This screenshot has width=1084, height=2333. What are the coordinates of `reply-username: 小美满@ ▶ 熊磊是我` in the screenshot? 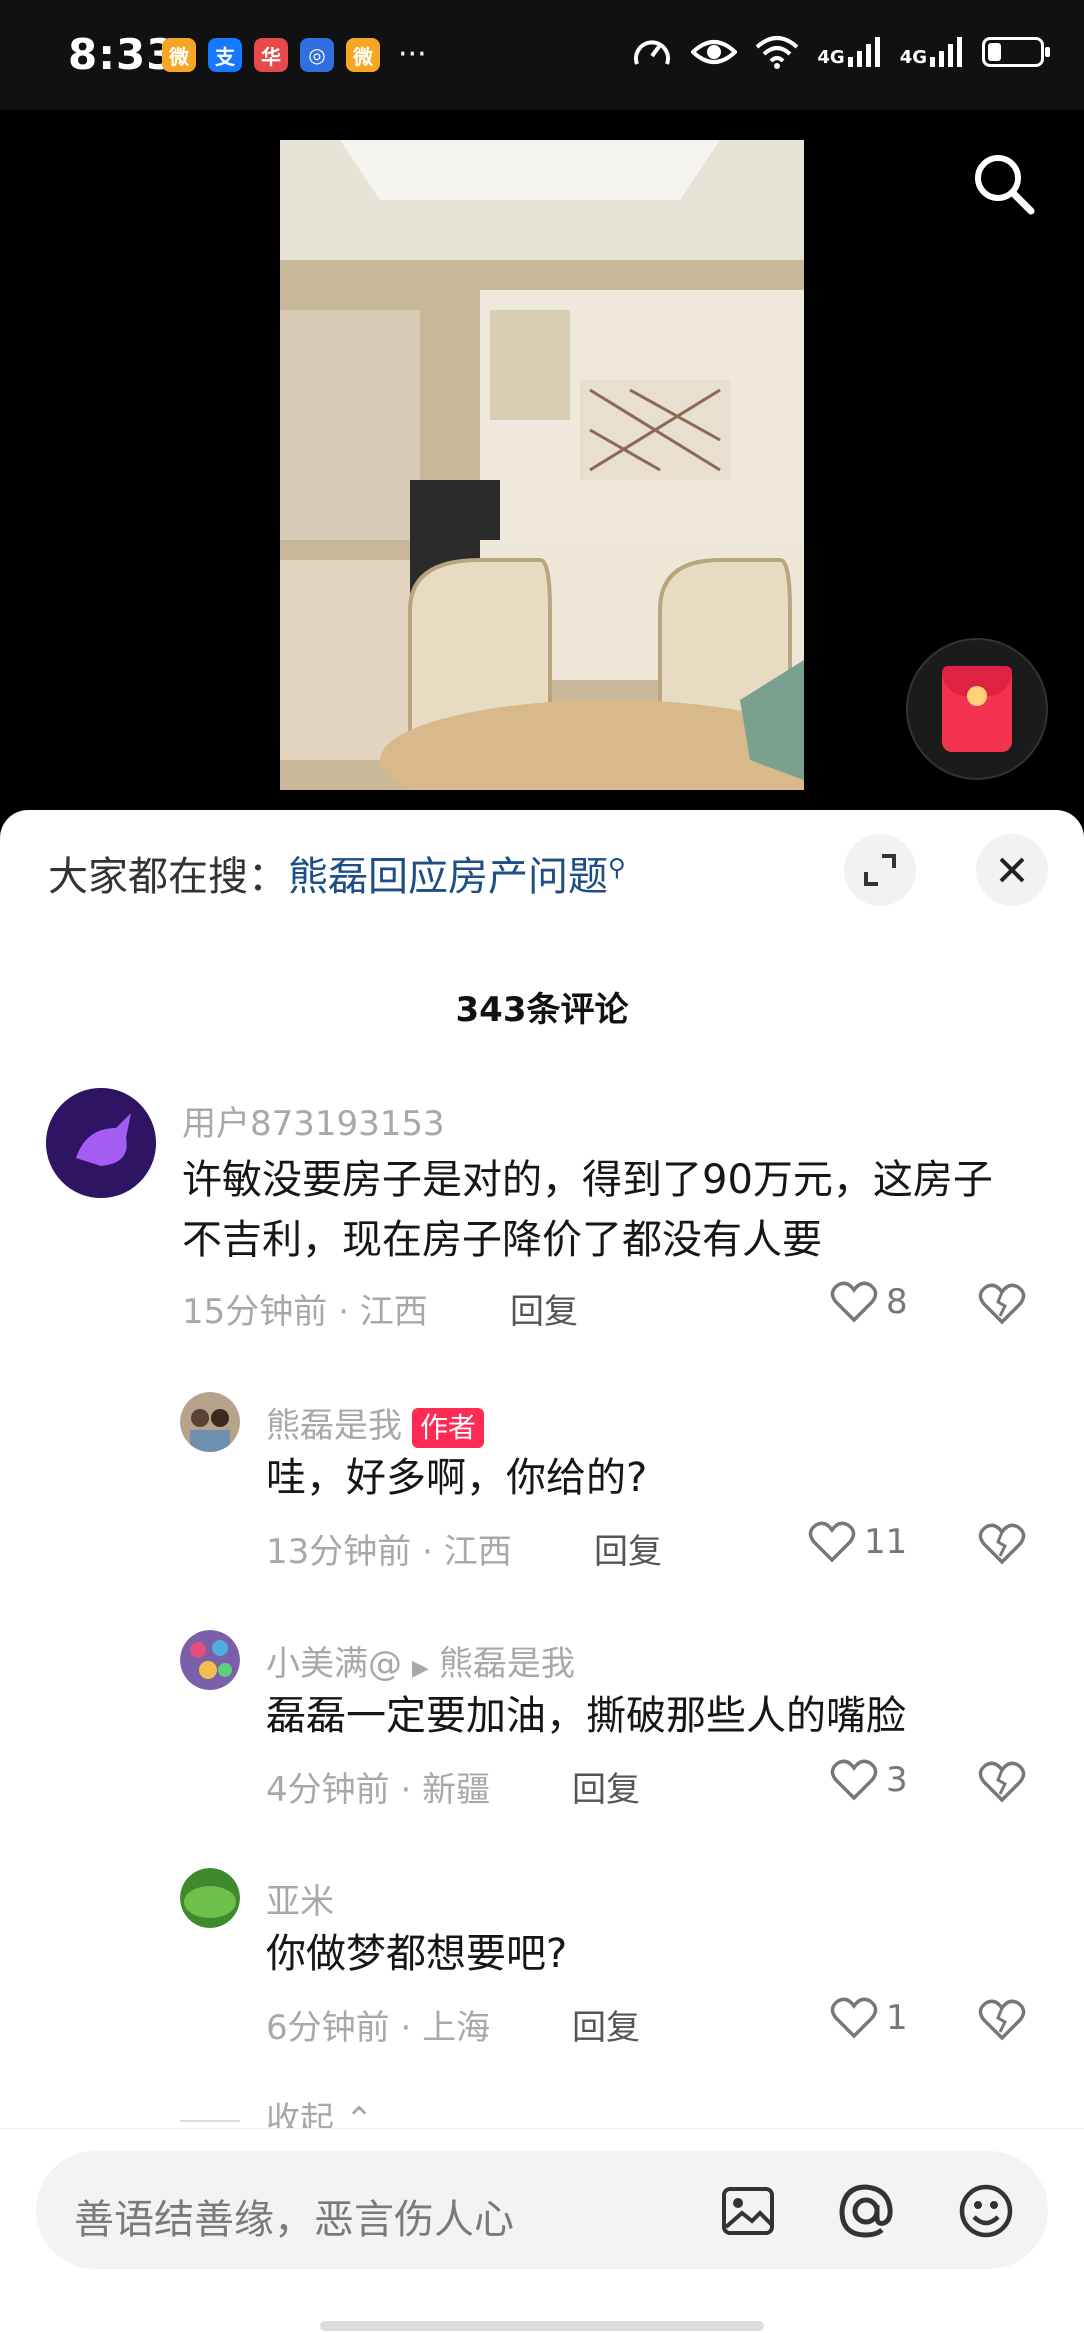 It's located at (420, 1664).